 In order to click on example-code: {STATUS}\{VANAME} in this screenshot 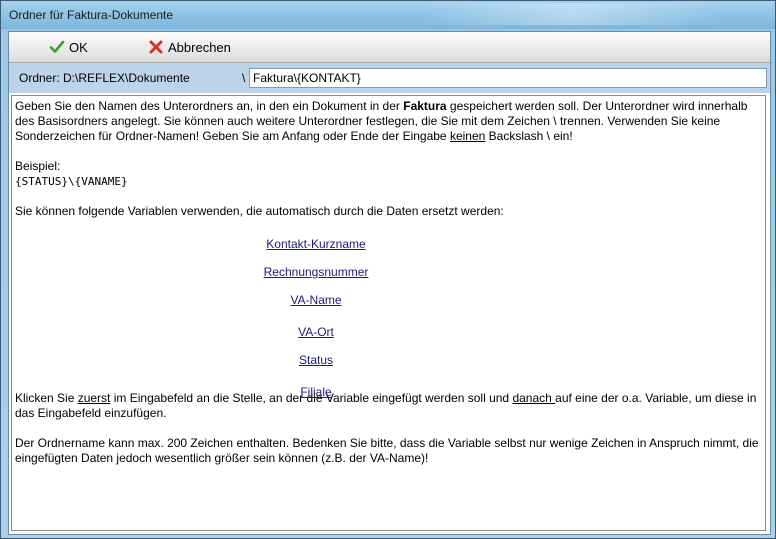, I will do `click(71, 181)`.